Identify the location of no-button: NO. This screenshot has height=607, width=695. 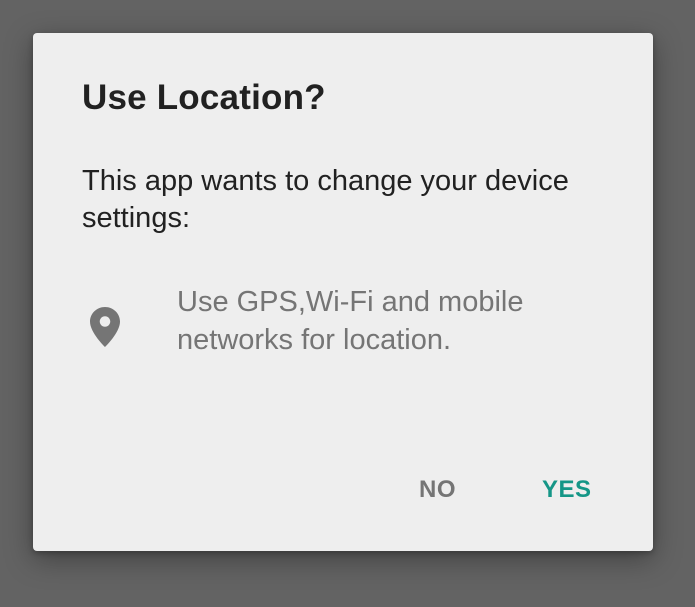
(437, 490).